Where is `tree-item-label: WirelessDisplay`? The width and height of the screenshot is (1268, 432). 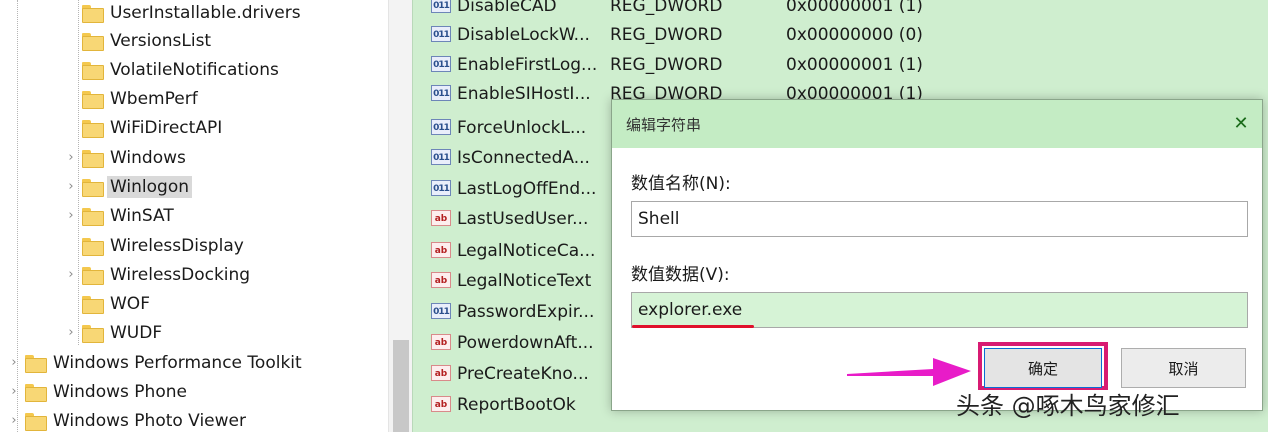
tree-item-label: WirelessDisplay is located at coordinates (177, 245).